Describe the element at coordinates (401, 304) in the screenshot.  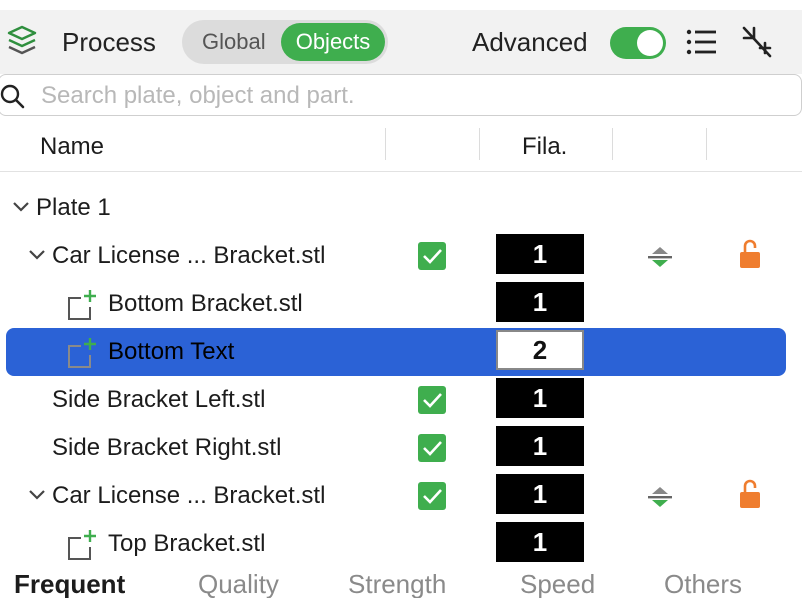
I see `tree-row-part: Bottom Bracket.stl 1` at that location.